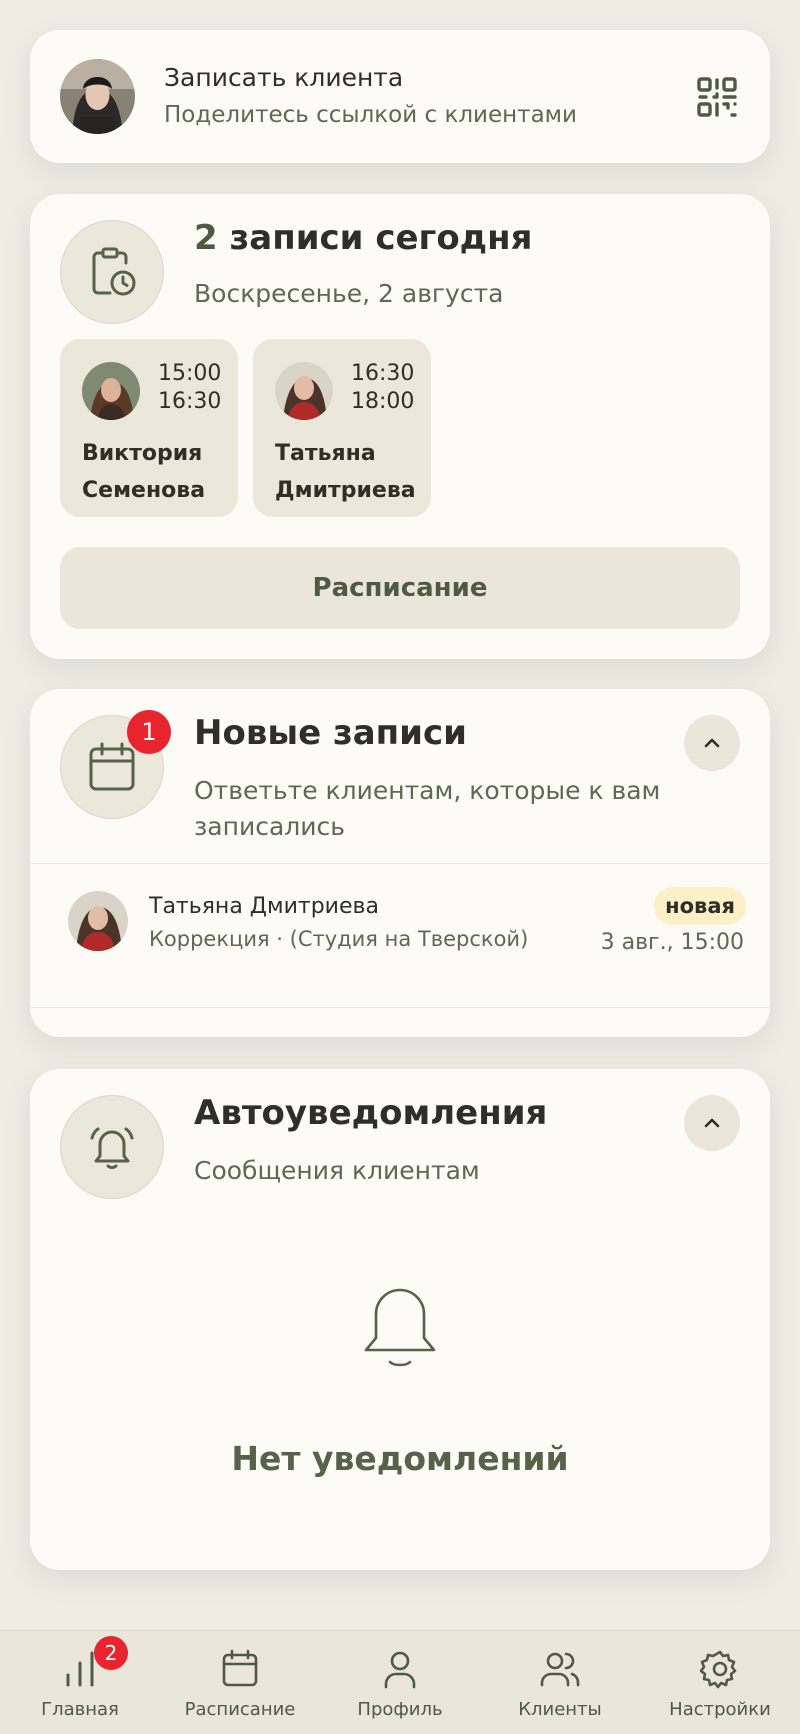 The image size is (800, 1734). What do you see at coordinates (337, 1170) in the screenshot?
I see `auto-notifications-subtitle: Сообщения клиентам` at bounding box center [337, 1170].